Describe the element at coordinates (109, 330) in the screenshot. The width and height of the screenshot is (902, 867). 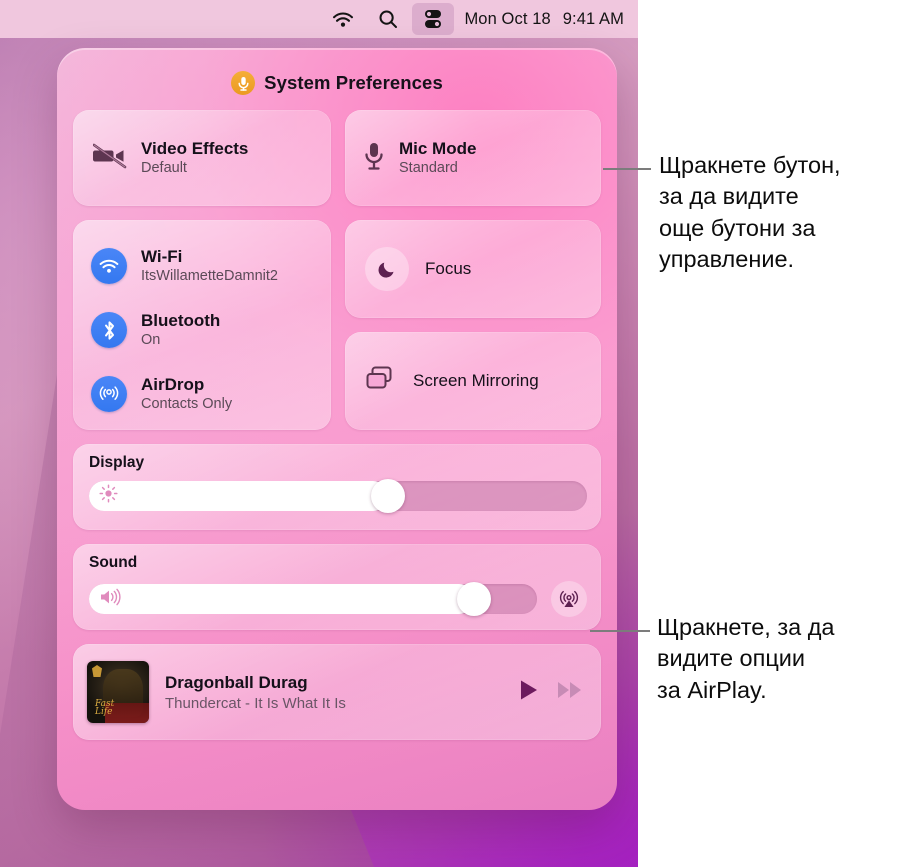
I see `bluetooth-icon` at that location.